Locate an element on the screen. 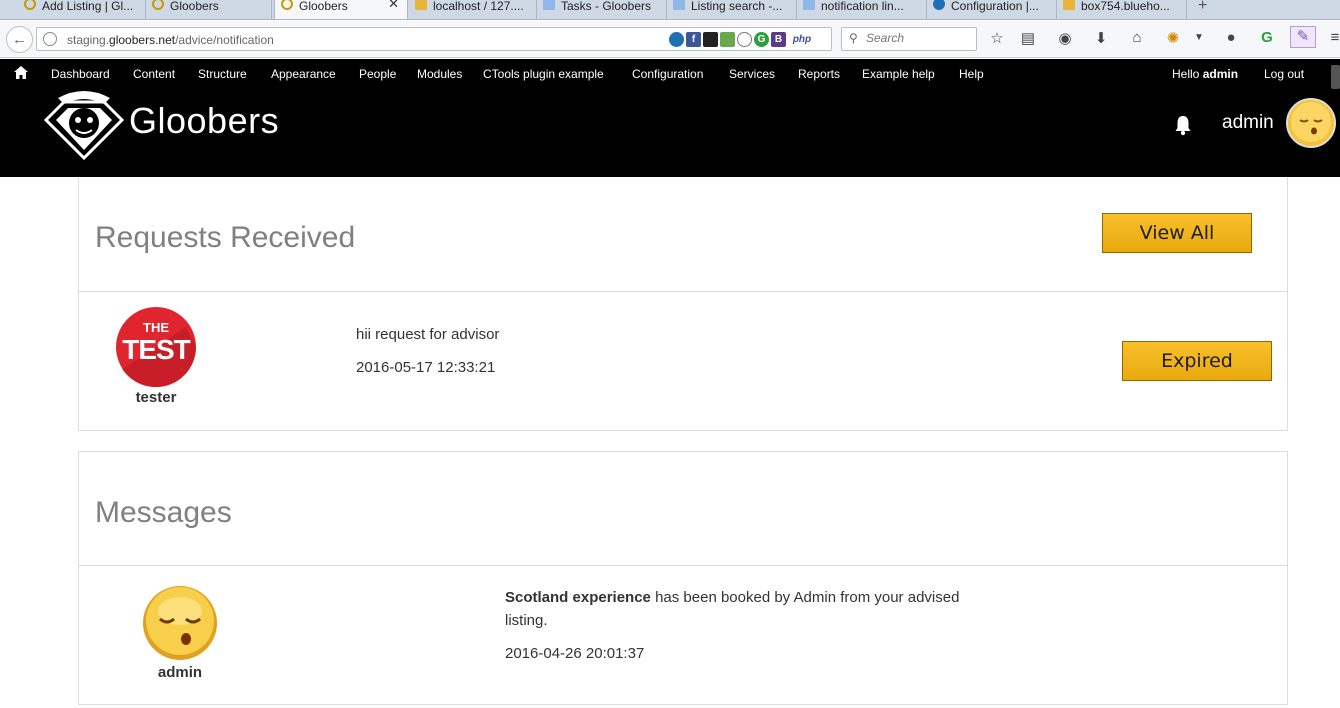 This screenshot has width=1340, height=708. grammarly-icon: G is located at coordinates (1267, 37).